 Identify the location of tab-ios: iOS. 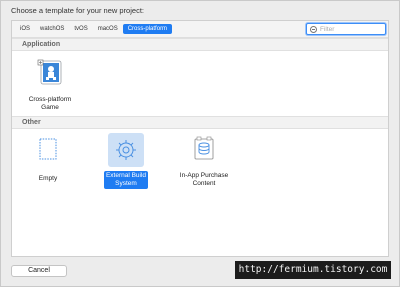
(25, 29).